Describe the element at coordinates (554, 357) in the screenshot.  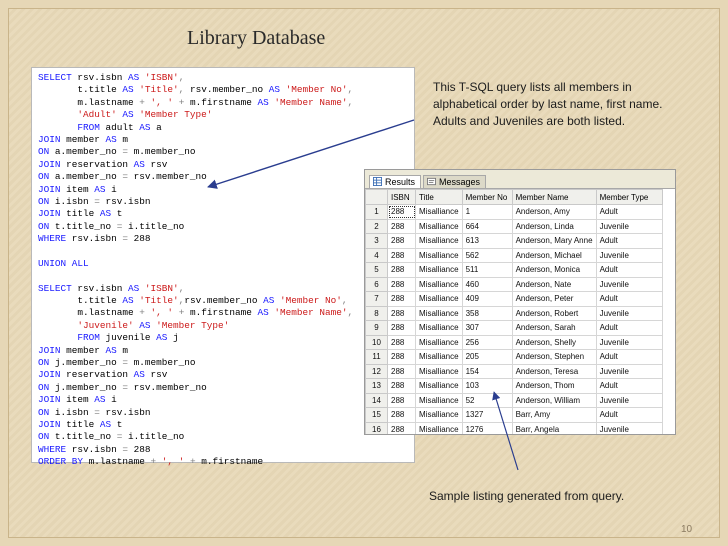
I see `table-cell: Anderson, Stephen` at that location.